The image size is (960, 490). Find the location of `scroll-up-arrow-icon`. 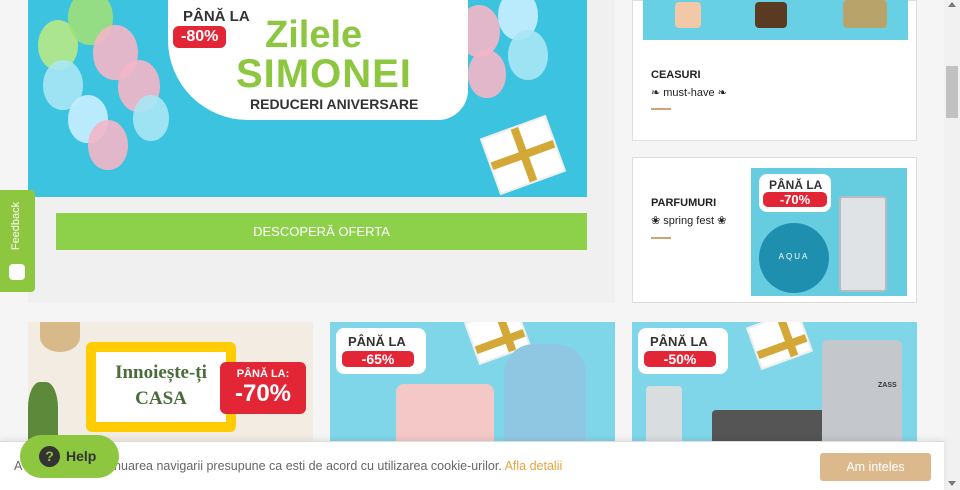

scroll-up-arrow-icon is located at coordinates (952, 4).